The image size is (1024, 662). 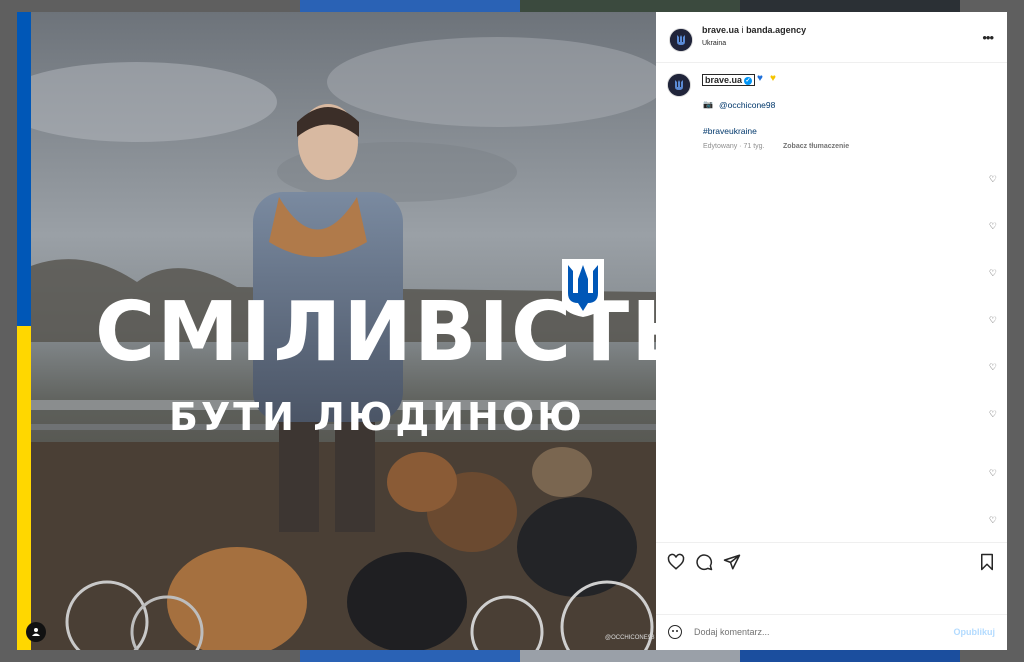 I want to click on trident-emblem-icon, so click(x=583, y=288).